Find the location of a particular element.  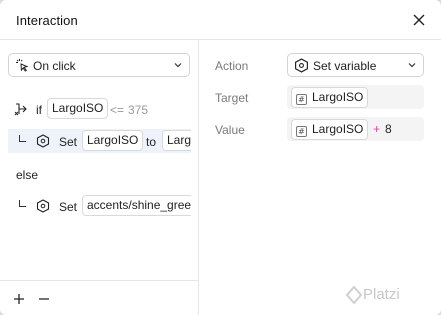

action-select: Set variable is located at coordinates (355, 65).